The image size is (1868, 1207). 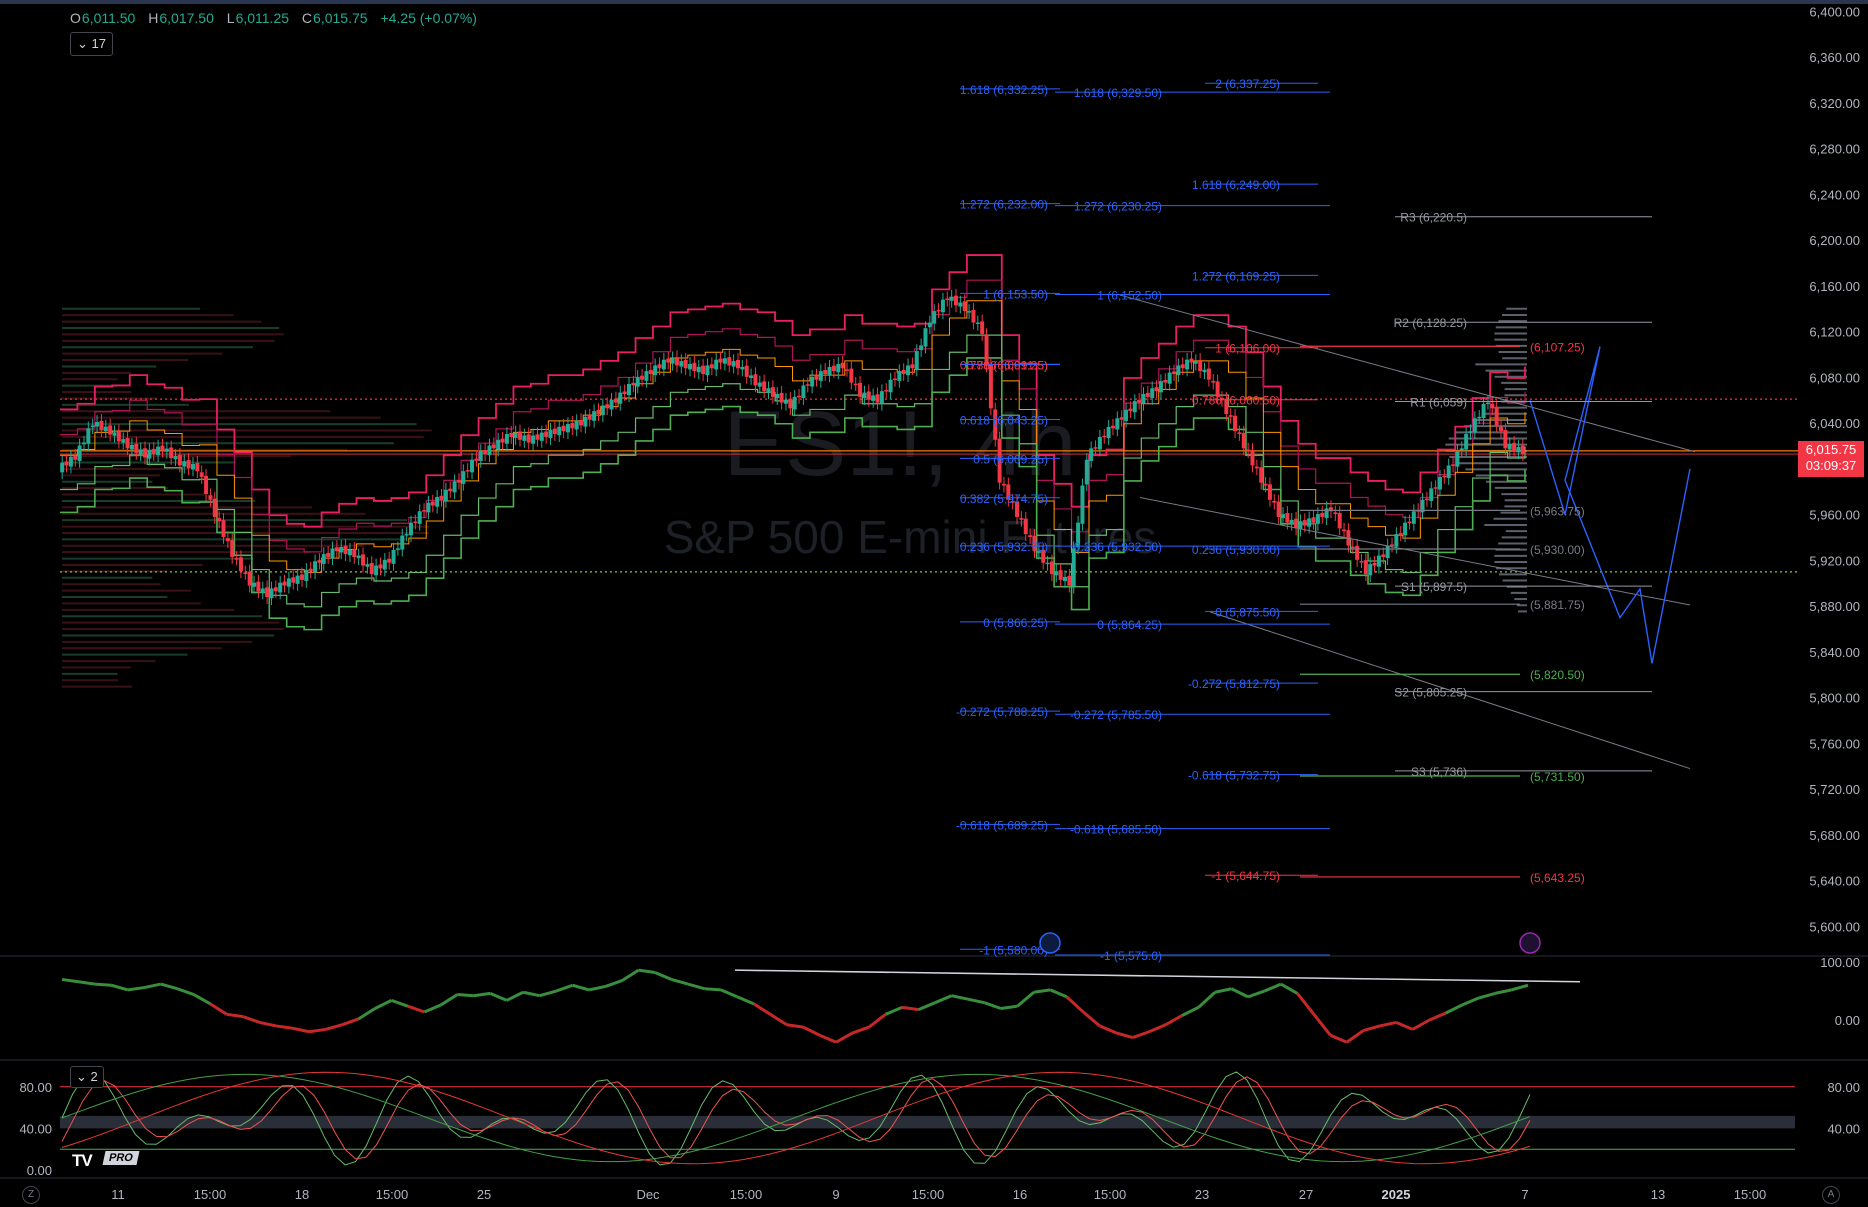 I want to click on fib-level-label: 0.5 (6,009.25), so click(x=1010, y=459).